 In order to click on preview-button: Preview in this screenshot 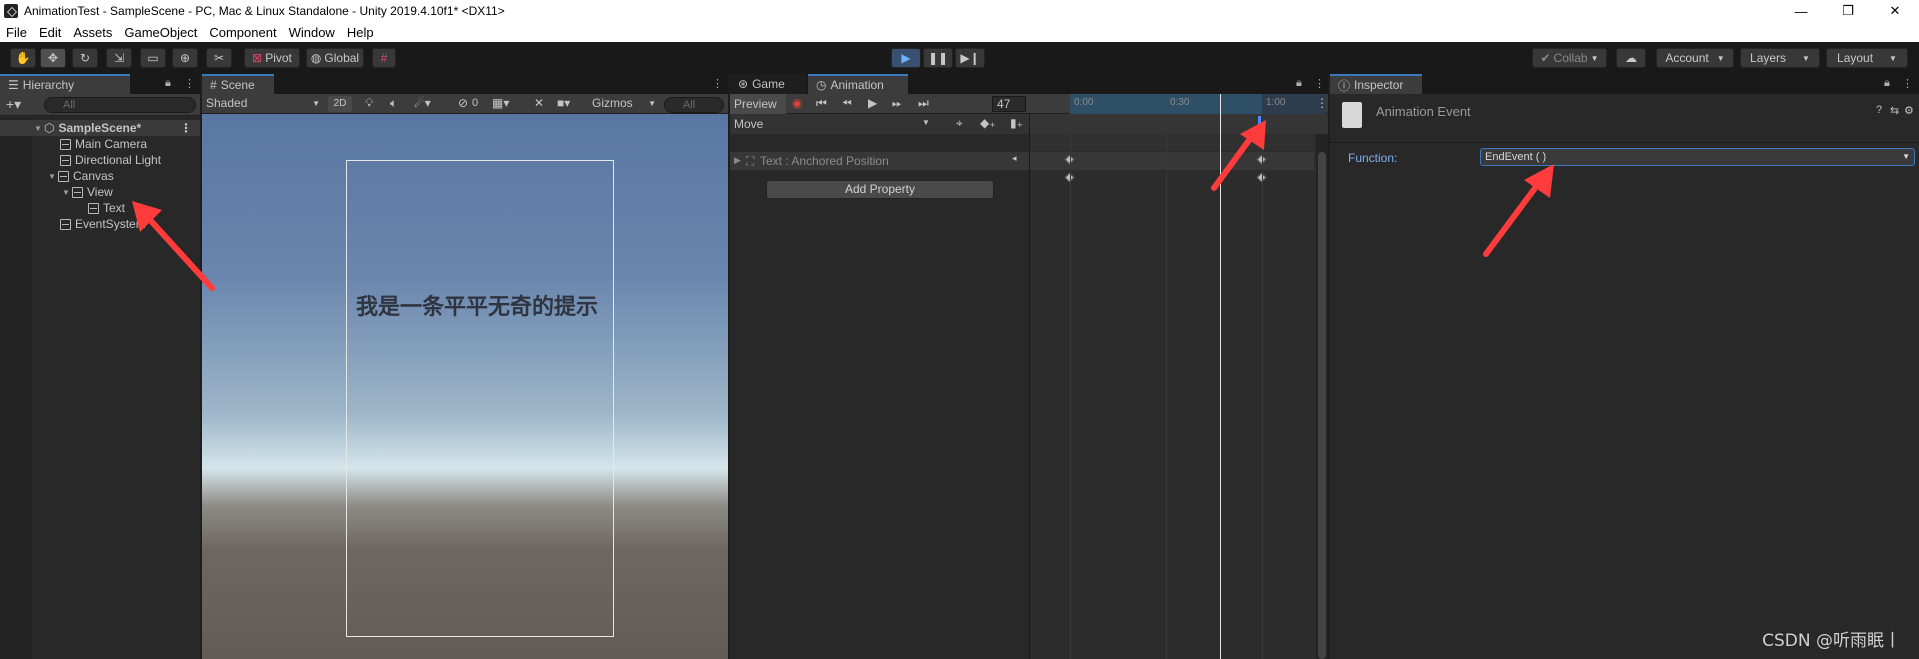, I will do `click(758, 104)`.